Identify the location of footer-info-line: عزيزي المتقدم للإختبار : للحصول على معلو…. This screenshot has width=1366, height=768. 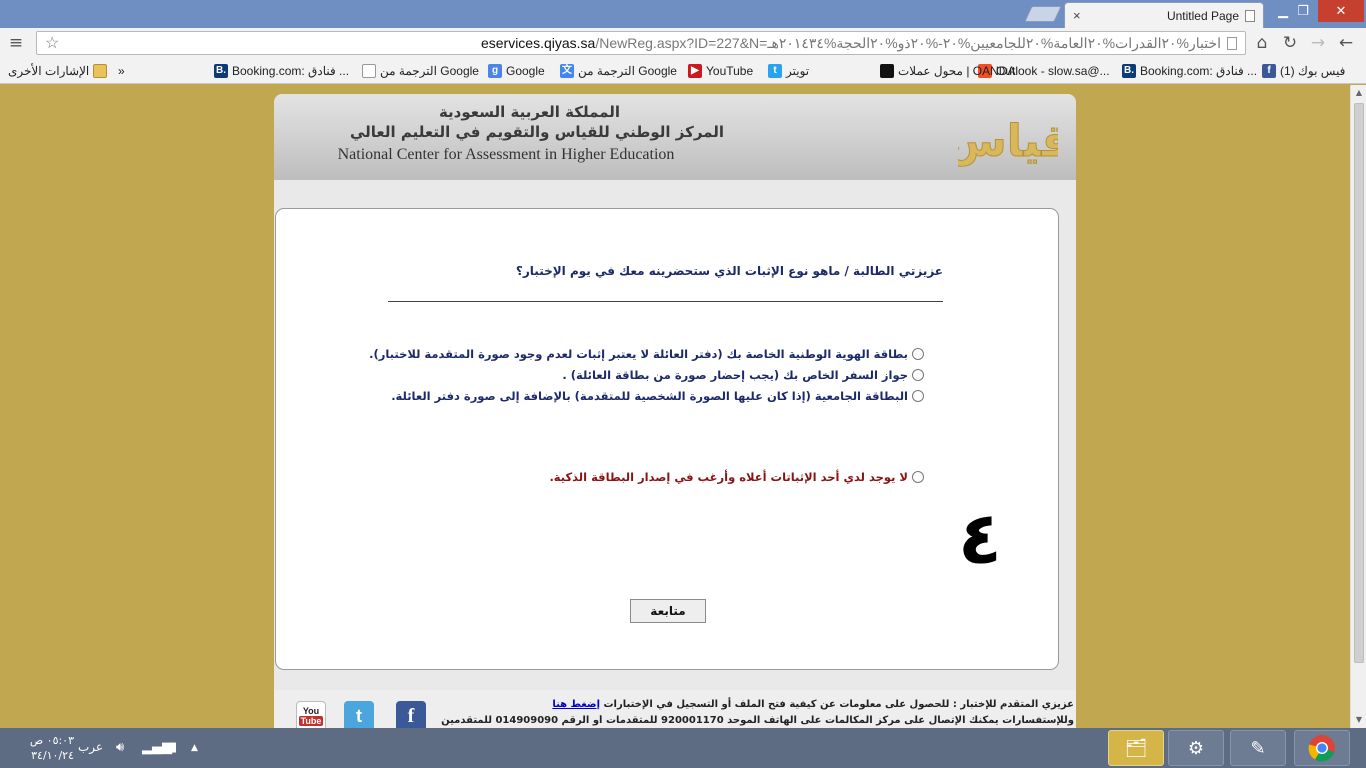
(757, 704).